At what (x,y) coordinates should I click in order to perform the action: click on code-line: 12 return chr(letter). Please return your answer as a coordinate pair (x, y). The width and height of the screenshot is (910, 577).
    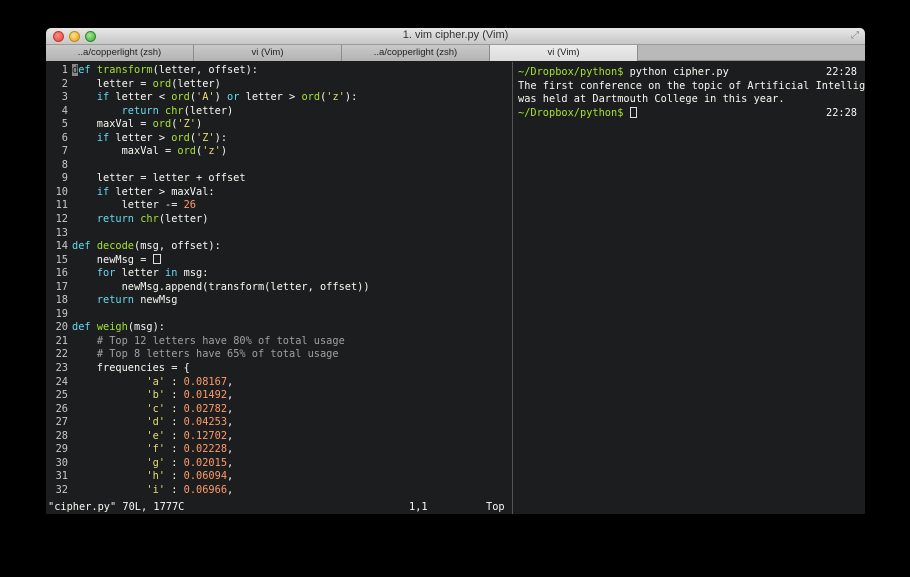
    Looking at the image, I should click on (132, 219).